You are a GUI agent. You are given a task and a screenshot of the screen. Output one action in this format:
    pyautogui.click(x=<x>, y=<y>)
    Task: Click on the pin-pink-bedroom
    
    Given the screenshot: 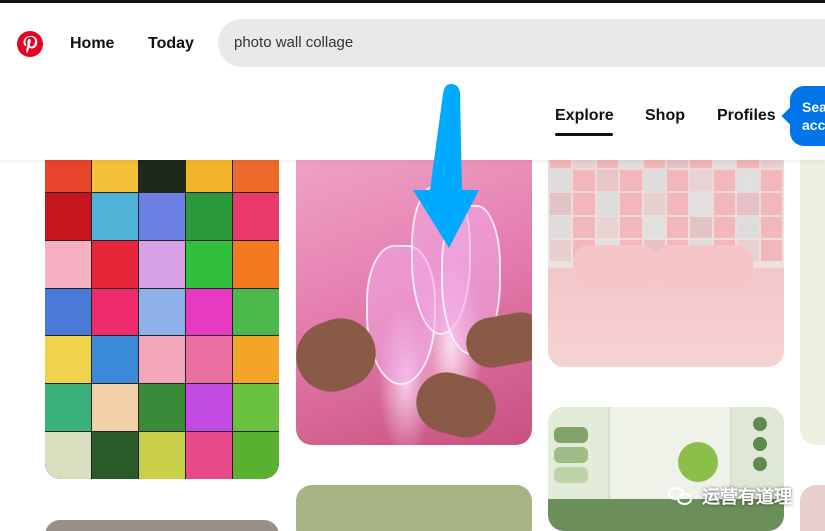 What is the action you would take?
    pyautogui.click(x=666, y=256)
    